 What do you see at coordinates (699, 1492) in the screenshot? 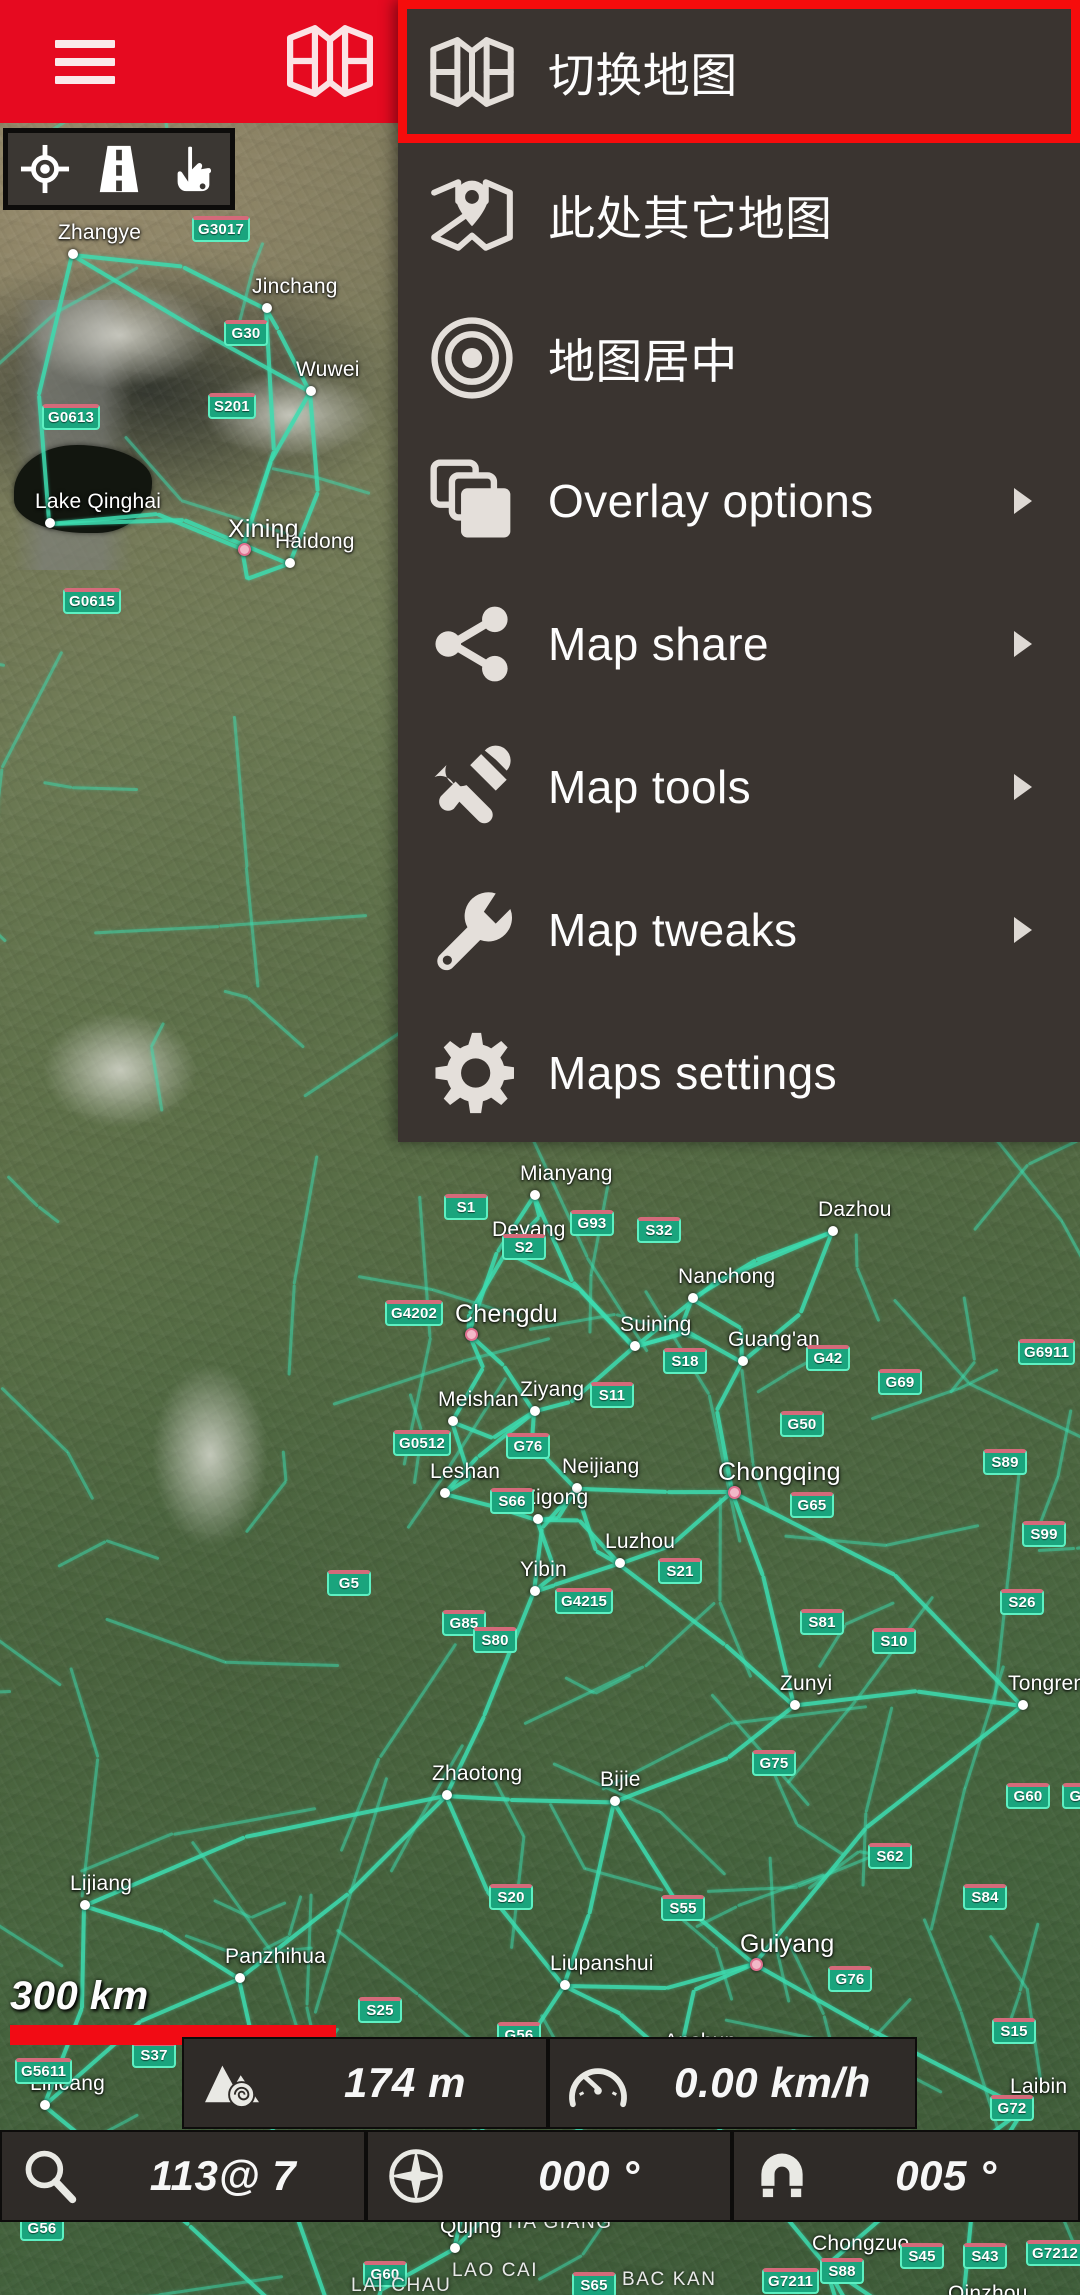
I see `road-segment` at bounding box center [699, 1492].